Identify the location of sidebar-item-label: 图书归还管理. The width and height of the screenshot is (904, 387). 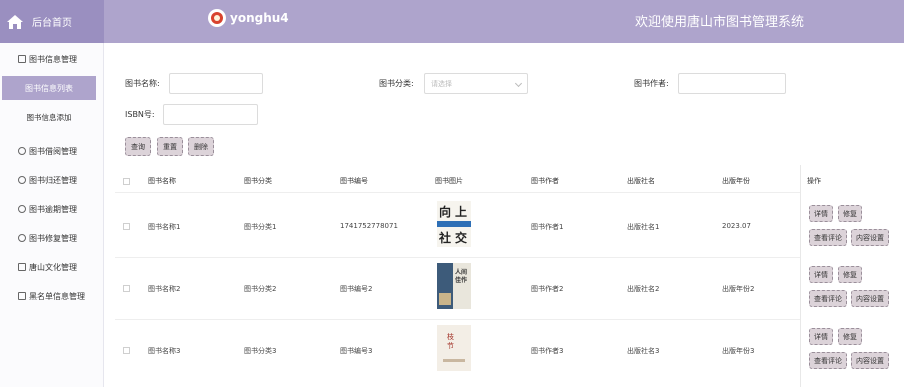
(53, 180).